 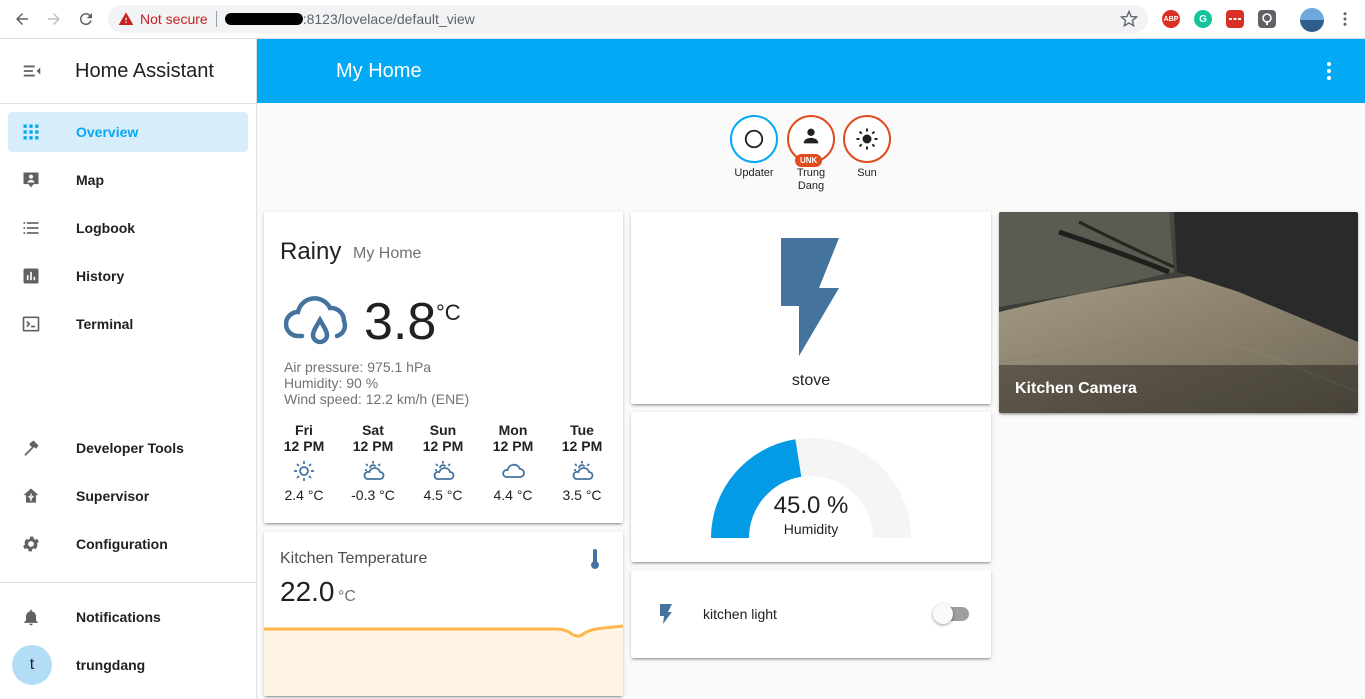 I want to click on extension-icon, so click(x=1235, y=19).